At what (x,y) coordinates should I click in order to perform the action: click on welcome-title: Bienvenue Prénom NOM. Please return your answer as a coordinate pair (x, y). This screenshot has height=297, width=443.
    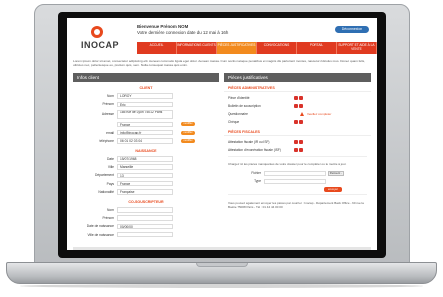
    Looking at the image, I should click on (163, 26).